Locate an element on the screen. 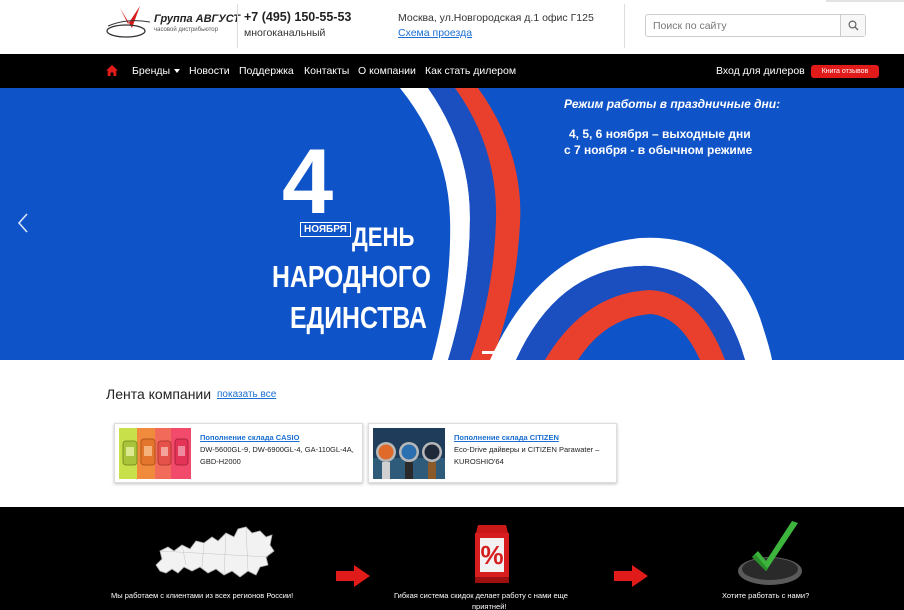 This screenshot has width=904, height=610. holiday-month: НОЯБРЯ is located at coordinates (325, 229).